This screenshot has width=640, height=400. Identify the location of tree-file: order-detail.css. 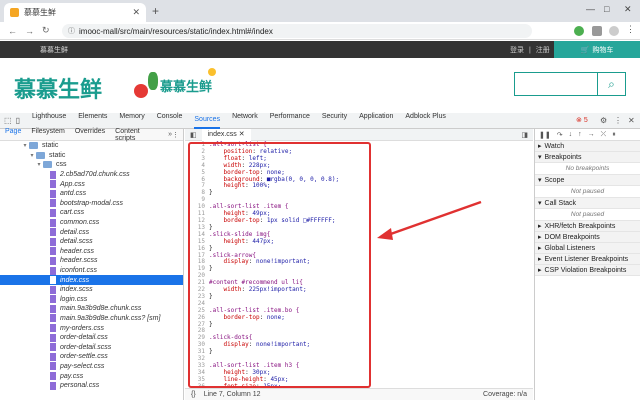
(91, 338).